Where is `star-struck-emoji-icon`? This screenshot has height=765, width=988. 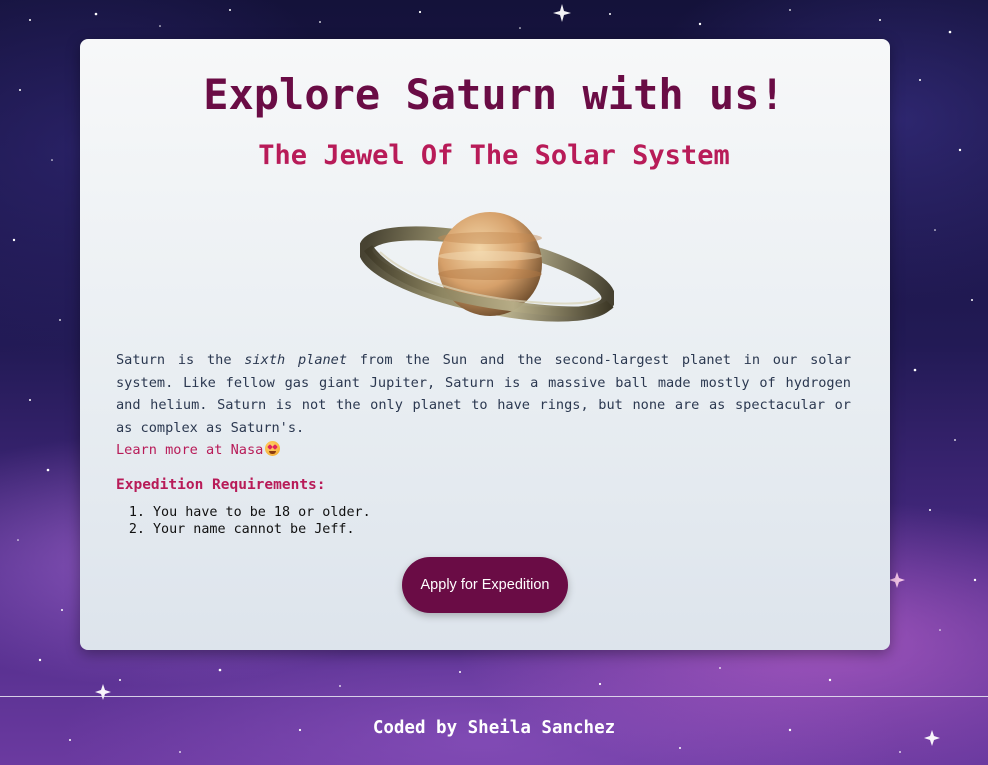 star-struck-emoji-icon is located at coordinates (273, 449).